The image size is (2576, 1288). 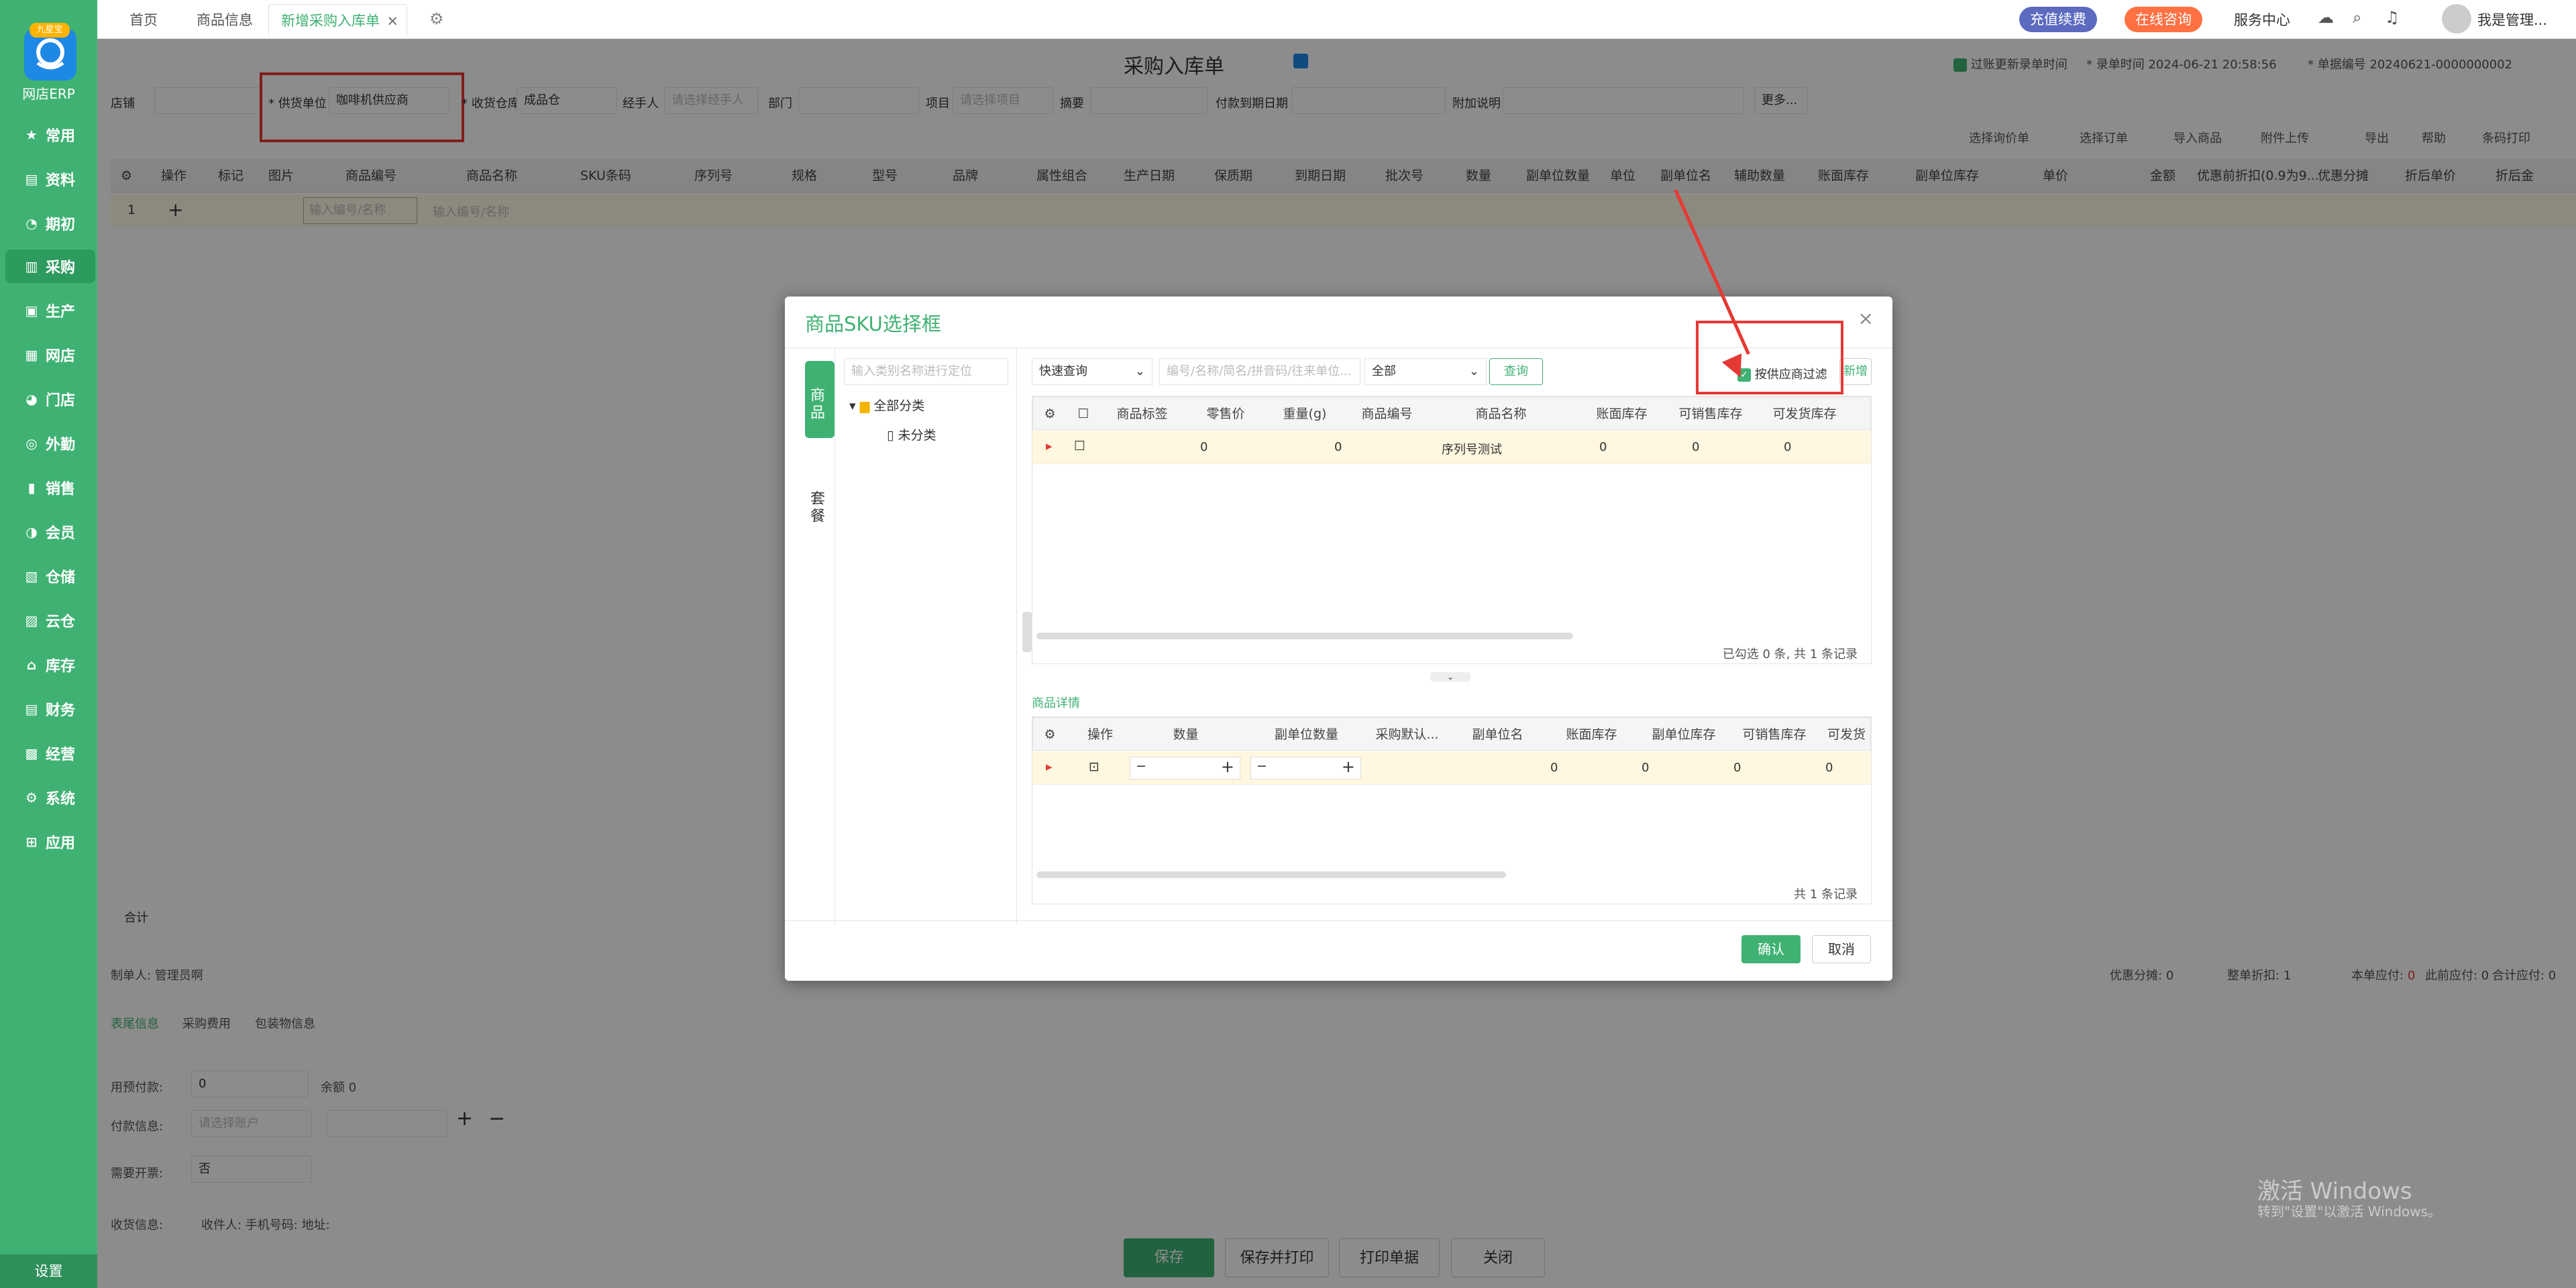 What do you see at coordinates (1016, 635) in the screenshot?
I see `divider` at bounding box center [1016, 635].